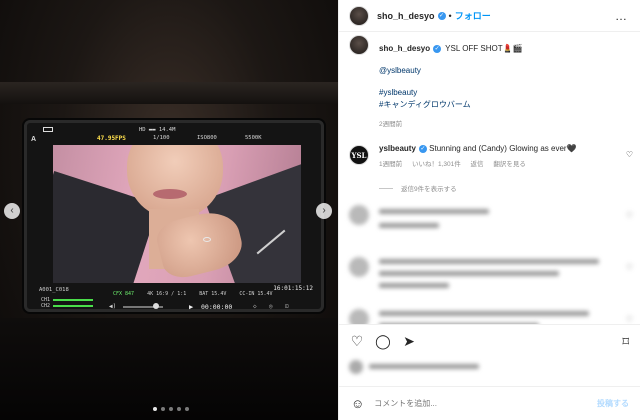 This screenshot has height=420, width=640. I want to click on osd-clip: A001_C018, so click(54, 290).